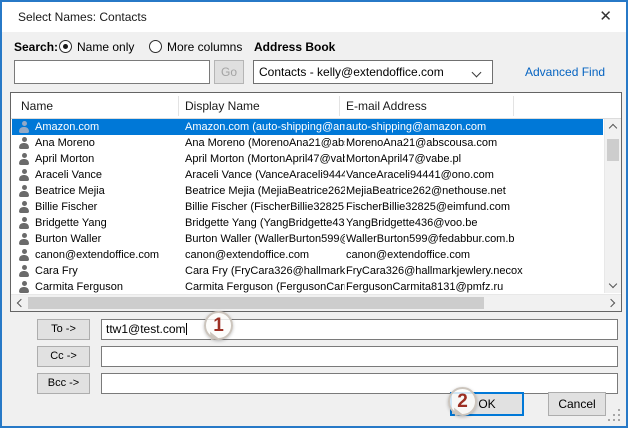 This screenshot has width=628, height=428. Describe the element at coordinates (146, 329) in the screenshot. I see `to-field-value: ttw1@test.com` at that location.